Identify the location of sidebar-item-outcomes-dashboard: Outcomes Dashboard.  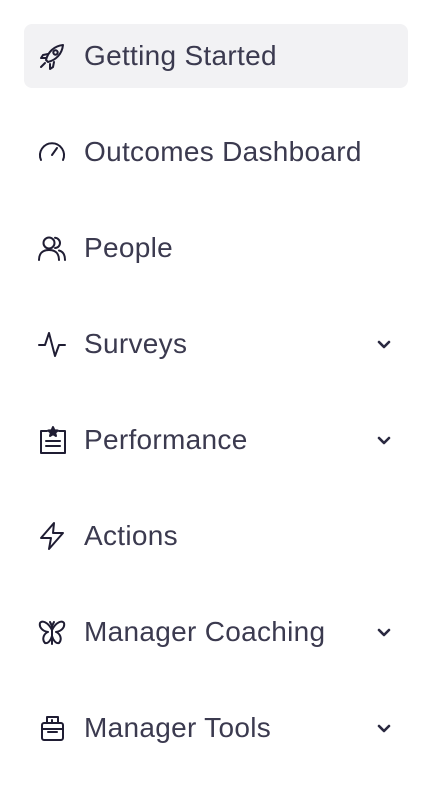
(216, 152).